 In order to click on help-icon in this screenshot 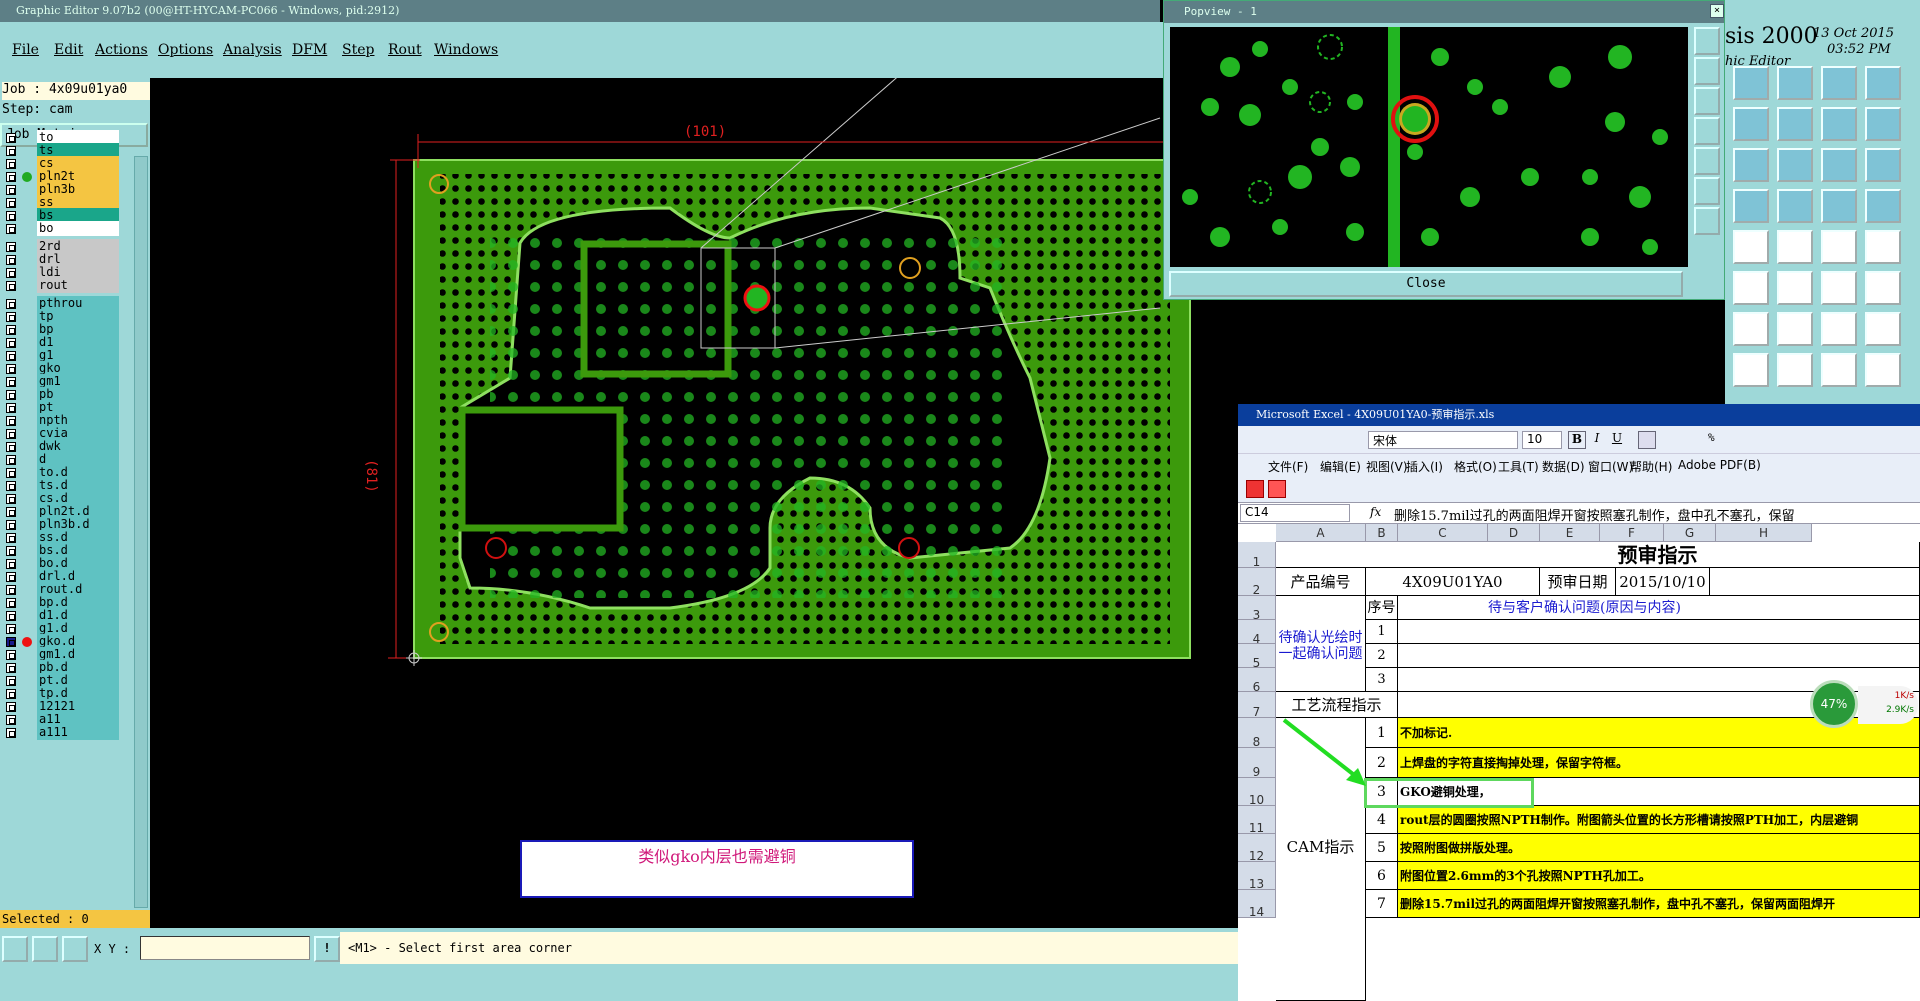, I will do `click(1883, 165)`.